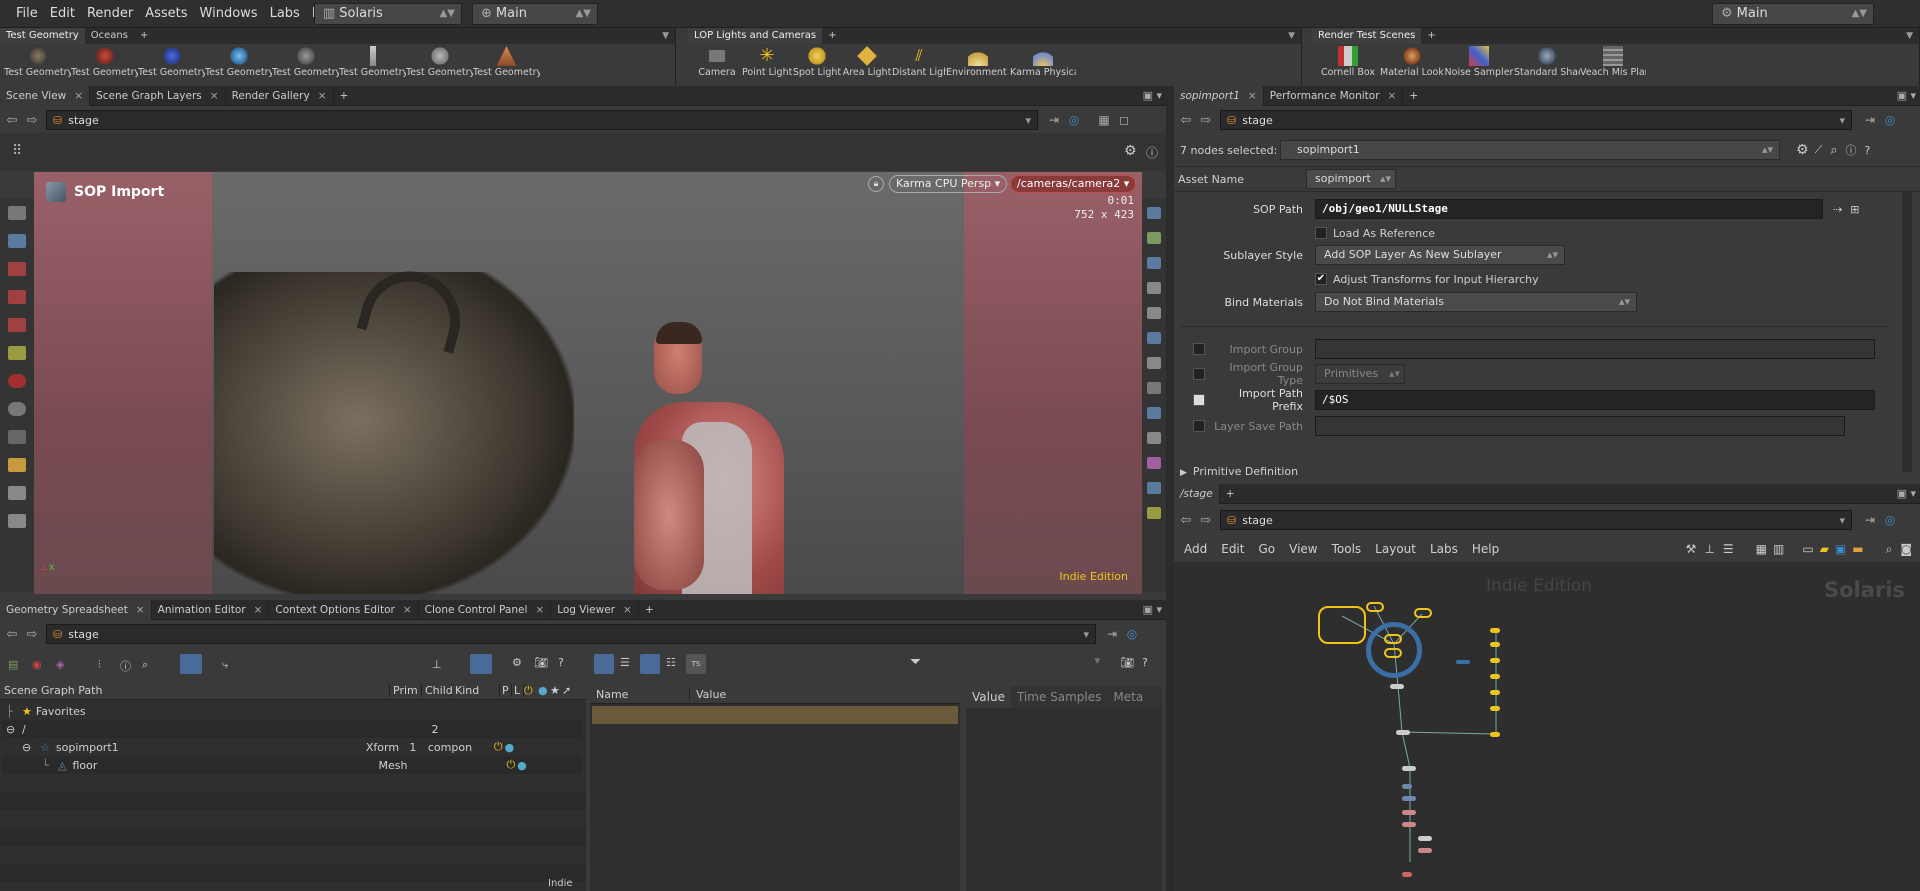  What do you see at coordinates (1321, 233) in the screenshot?
I see `load-as-reference-checkbox` at bounding box center [1321, 233].